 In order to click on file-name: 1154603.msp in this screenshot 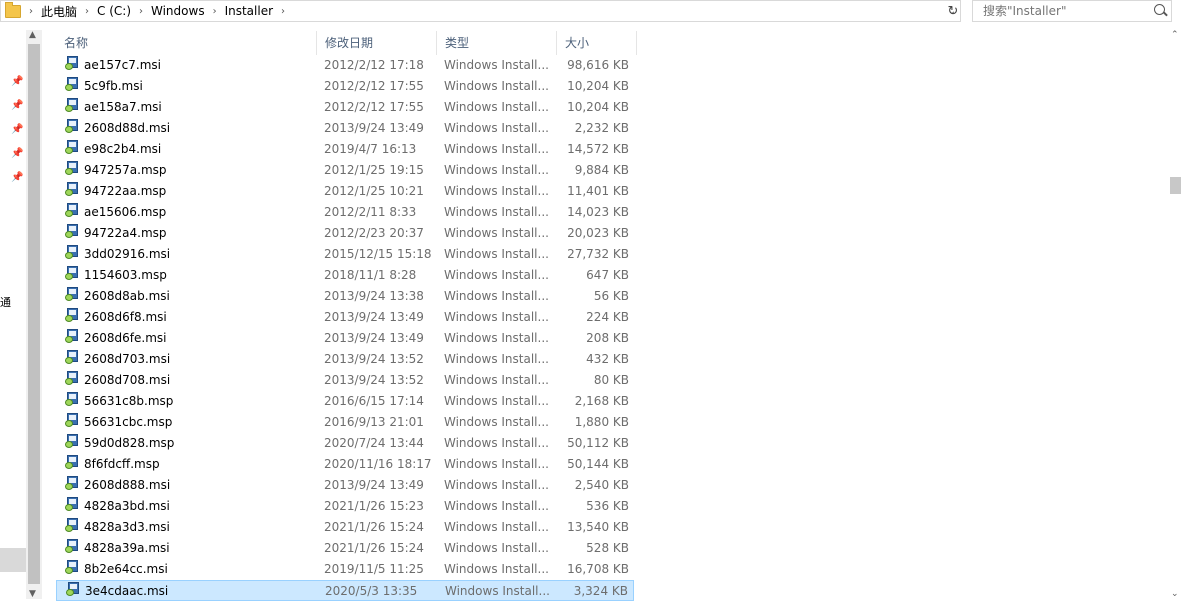, I will do `click(125, 275)`.